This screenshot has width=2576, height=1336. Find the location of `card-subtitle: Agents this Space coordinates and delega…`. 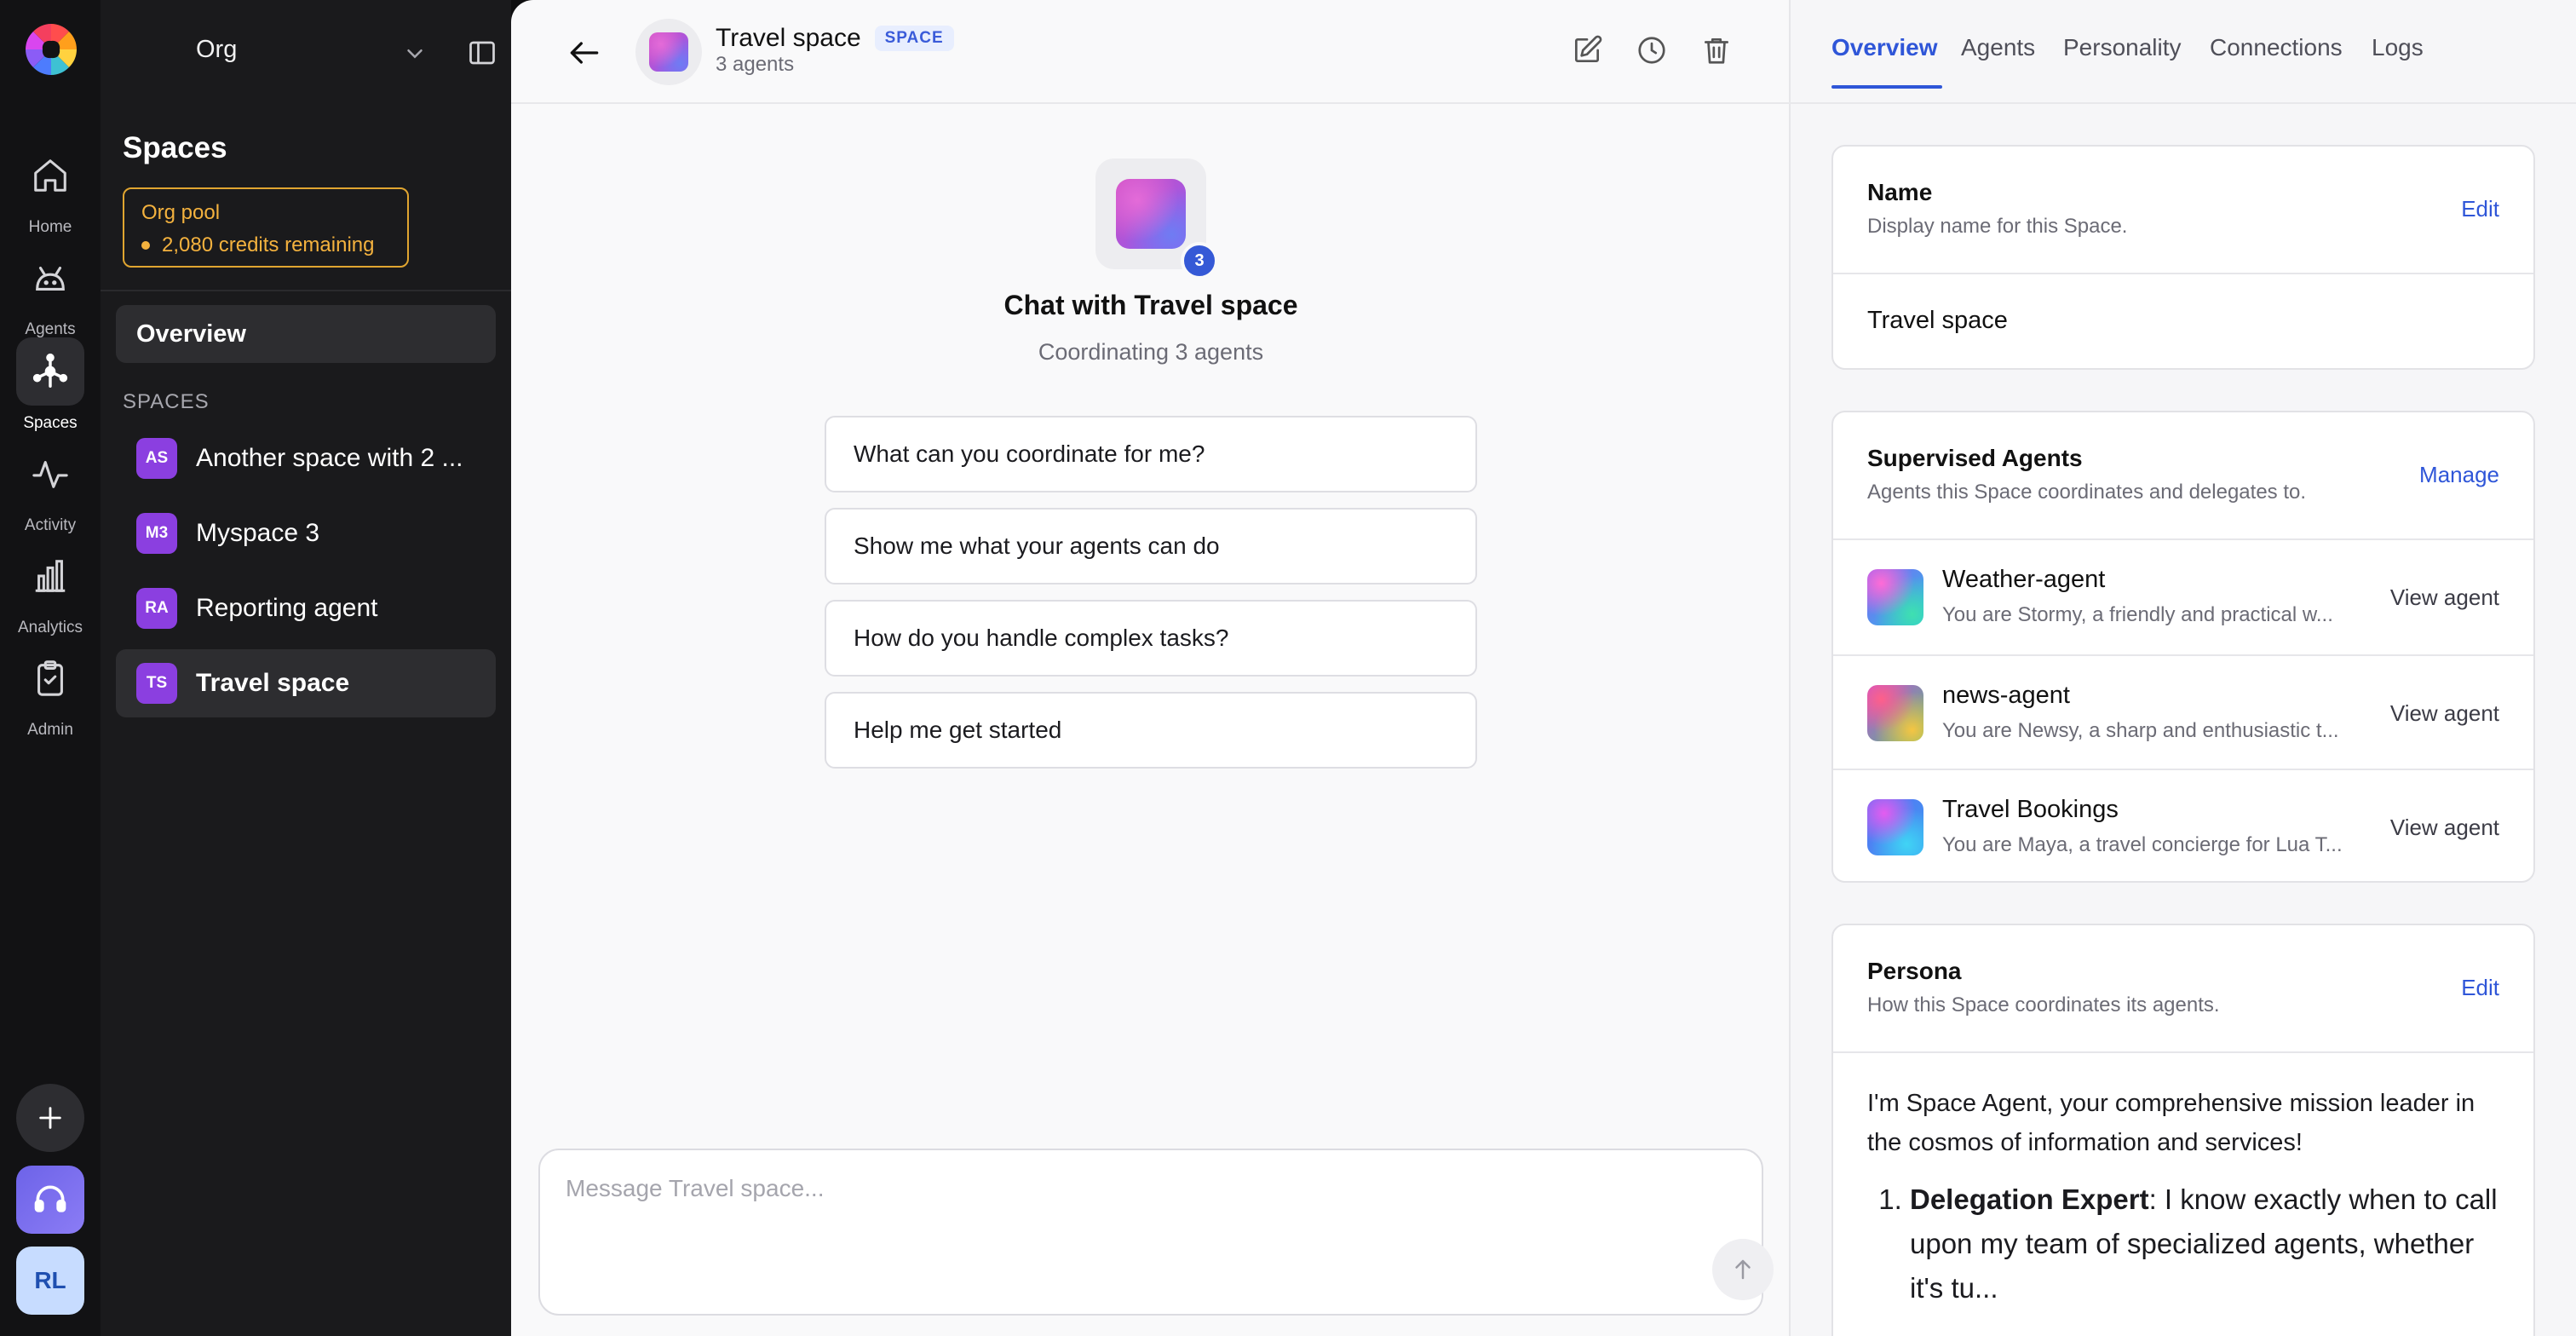

card-subtitle: Agents this Space coordinates and delega… is located at coordinates (2087, 492).